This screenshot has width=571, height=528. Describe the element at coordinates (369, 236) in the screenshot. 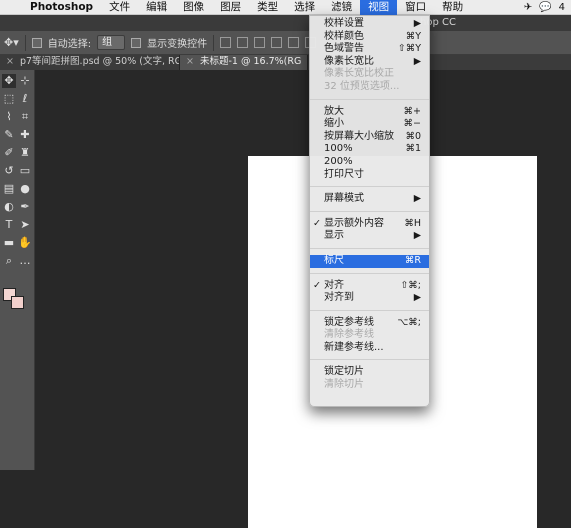

I see `menu-item: 显示 ▶` at that location.